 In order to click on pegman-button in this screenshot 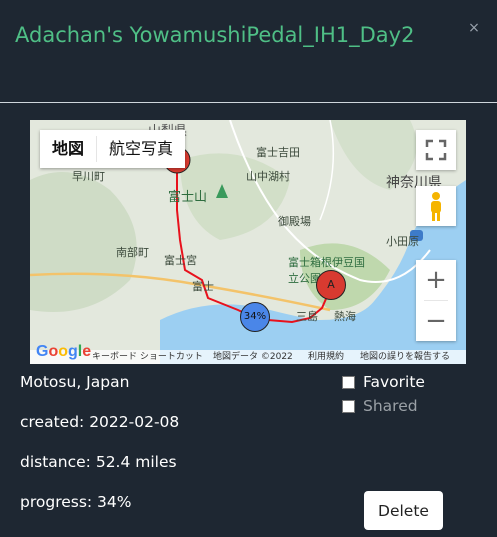, I will do `click(436, 206)`.